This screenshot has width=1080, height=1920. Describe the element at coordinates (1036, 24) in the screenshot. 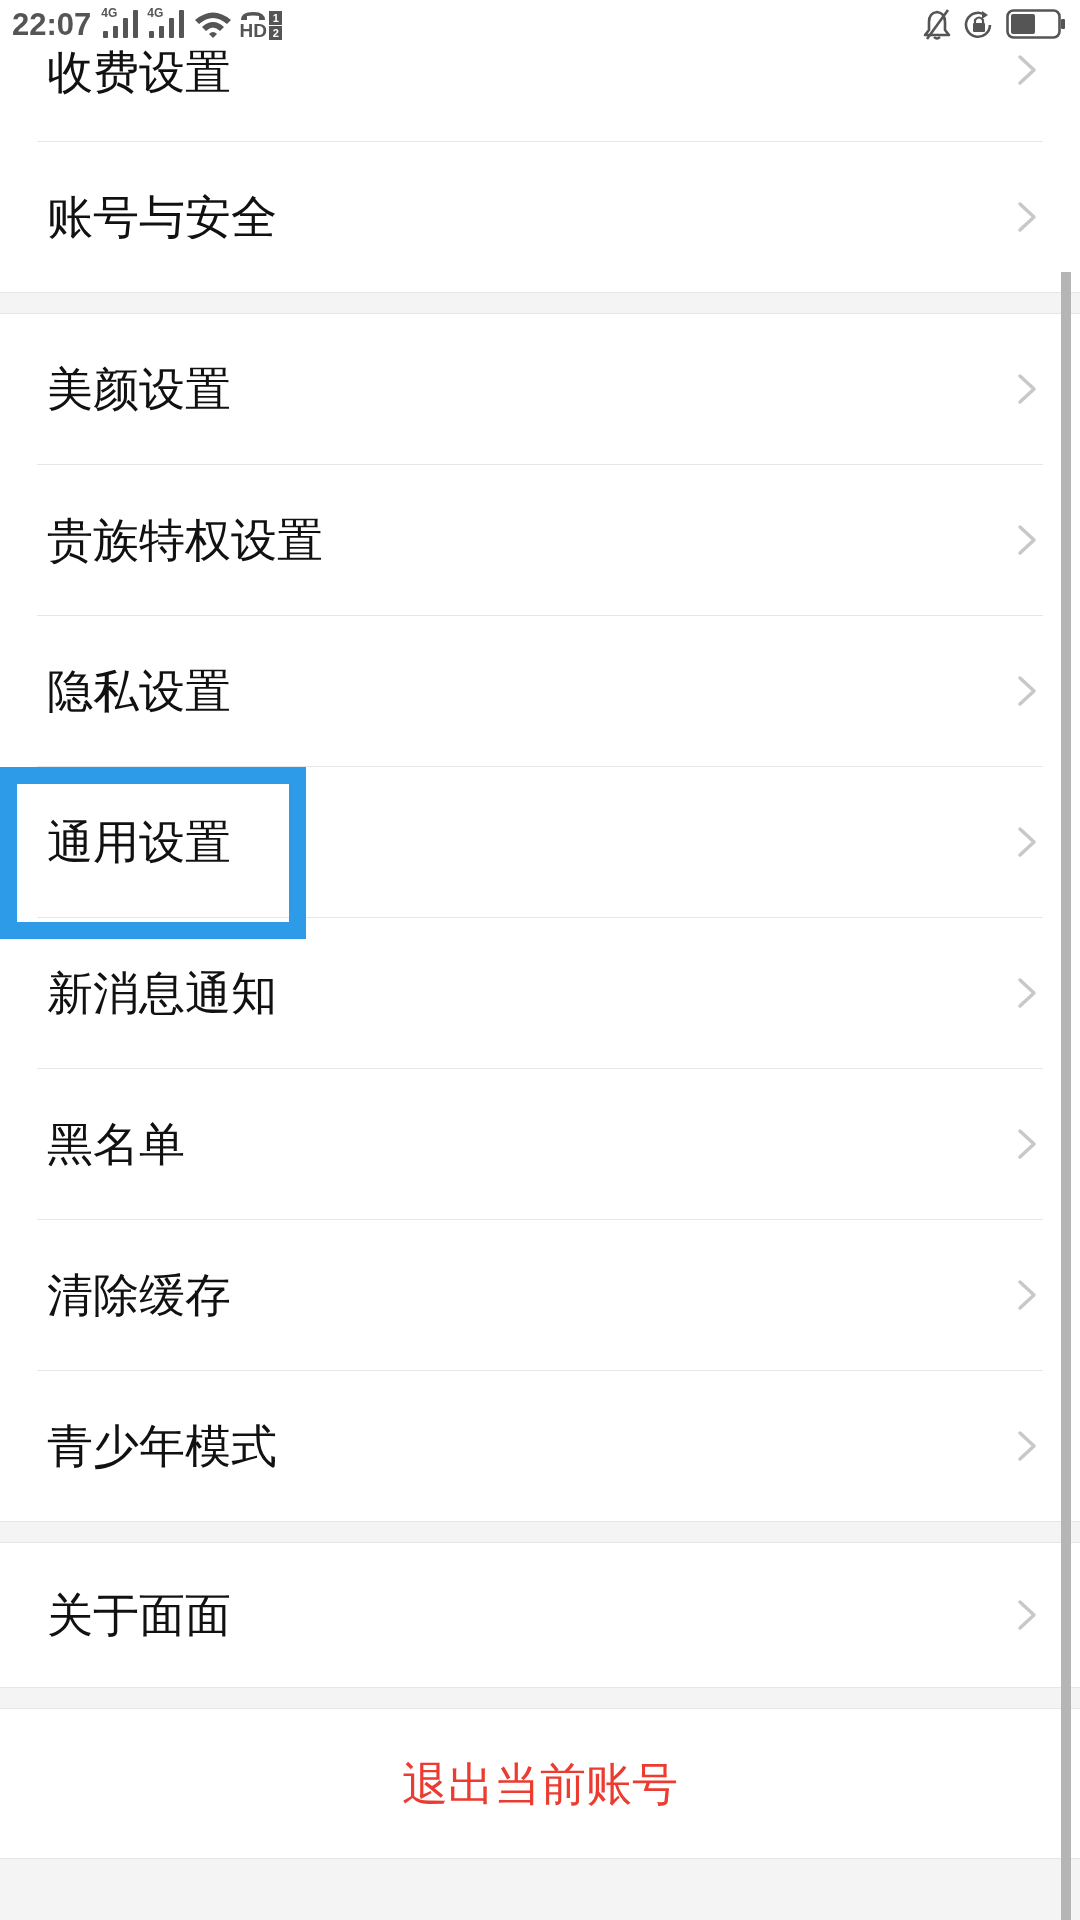

I see `battery-icon` at that location.